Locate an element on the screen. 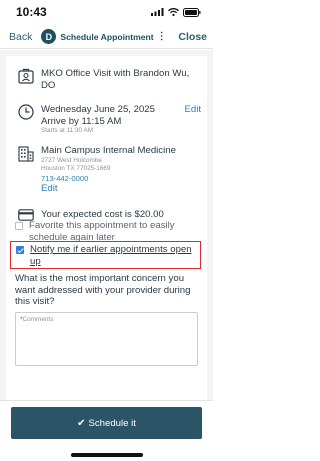  bottom-bar: ✔ Schedule it is located at coordinates (106, 430).